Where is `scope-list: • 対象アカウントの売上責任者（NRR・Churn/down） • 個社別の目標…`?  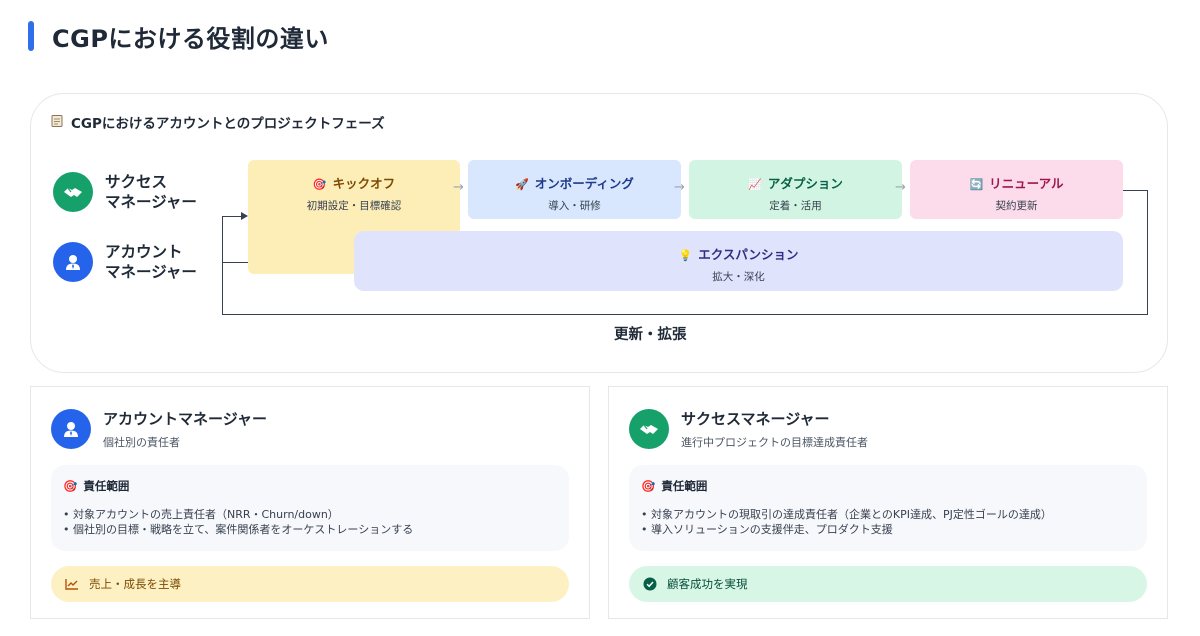
scope-list: • 対象アカウントの売上責任者（NRR・Churn/down） • 個社別の目標… is located at coordinates (238, 522).